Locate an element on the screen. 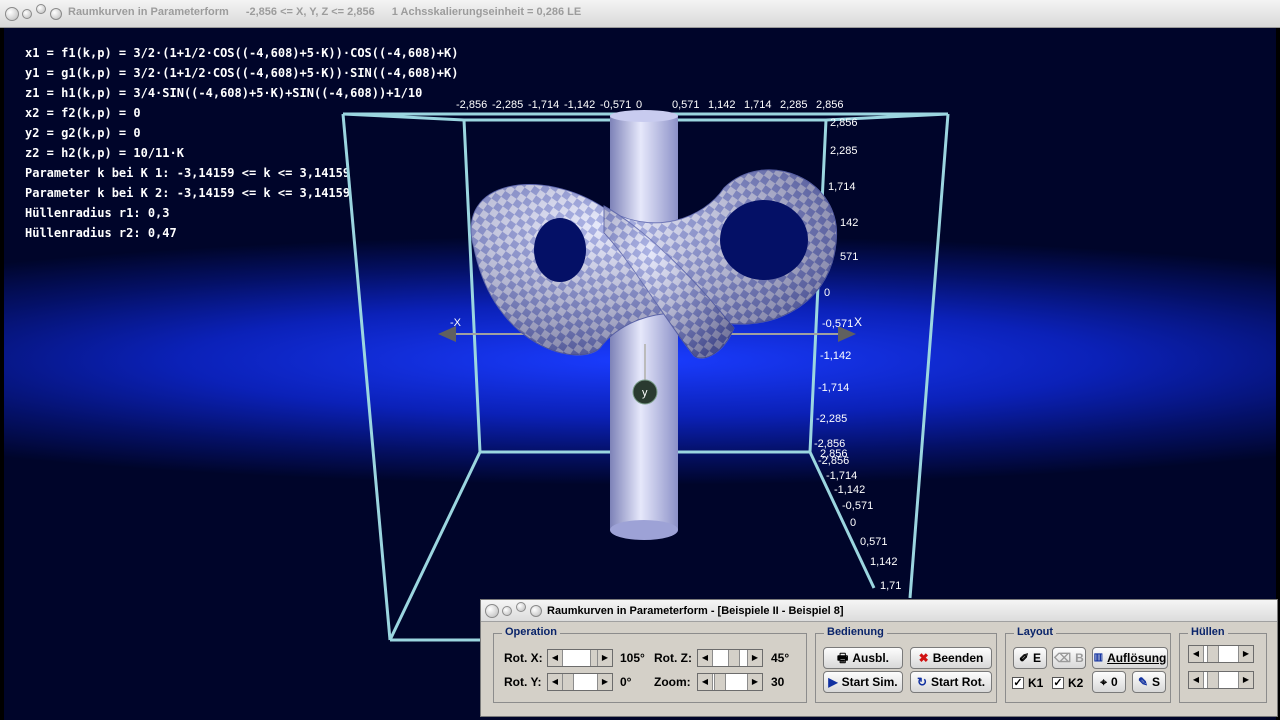 This screenshot has width=1280, height=720. x-neg-label: -X is located at coordinates (456, 323).